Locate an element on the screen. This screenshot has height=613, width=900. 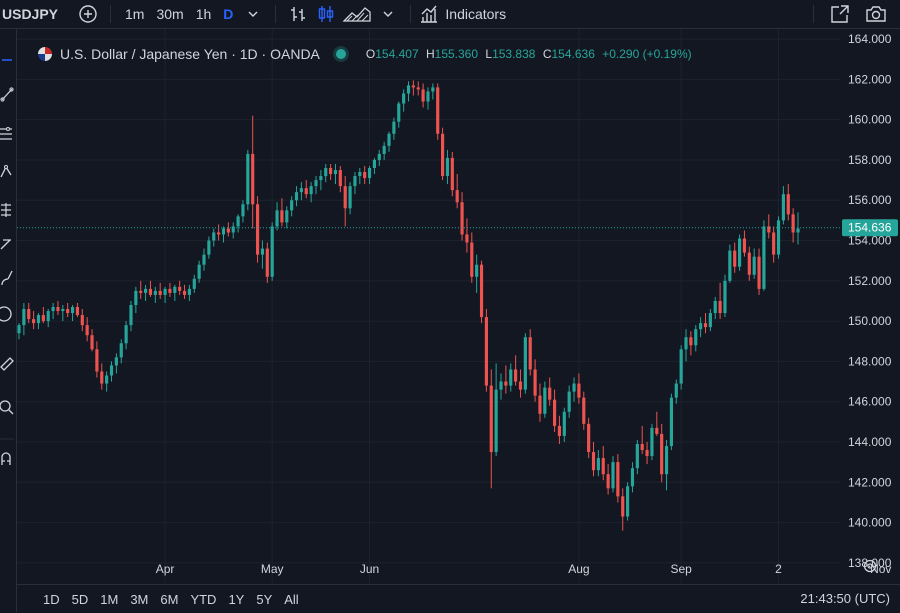
range-1d-button: 1D is located at coordinates (51, 599).